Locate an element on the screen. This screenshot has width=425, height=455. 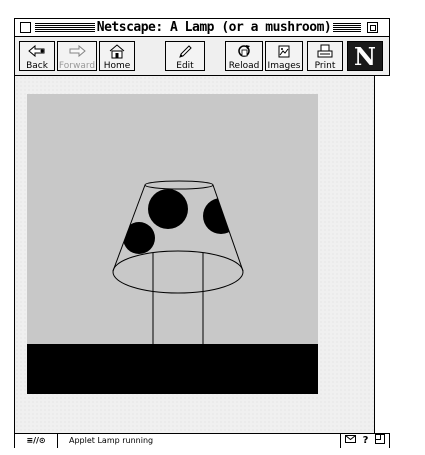
vertical-scrollbar is located at coordinates (382, 254).